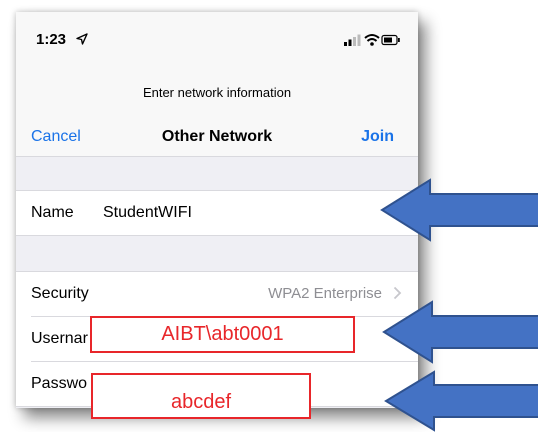  I want to click on name-row: Name StudentWIFI, so click(217, 213).